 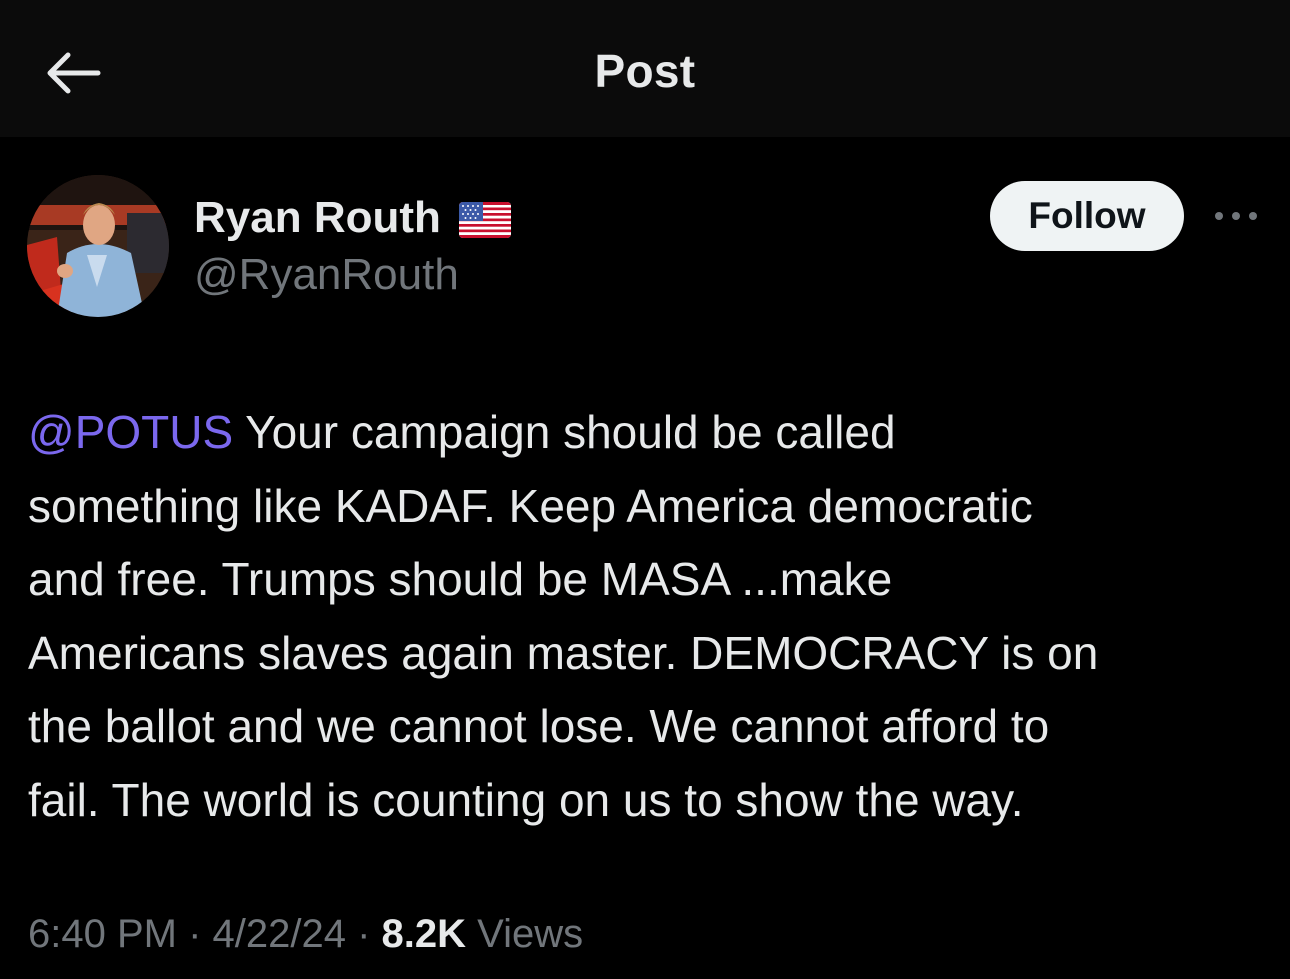 I want to click on post-time: 6:40 PM, so click(x=102, y=934).